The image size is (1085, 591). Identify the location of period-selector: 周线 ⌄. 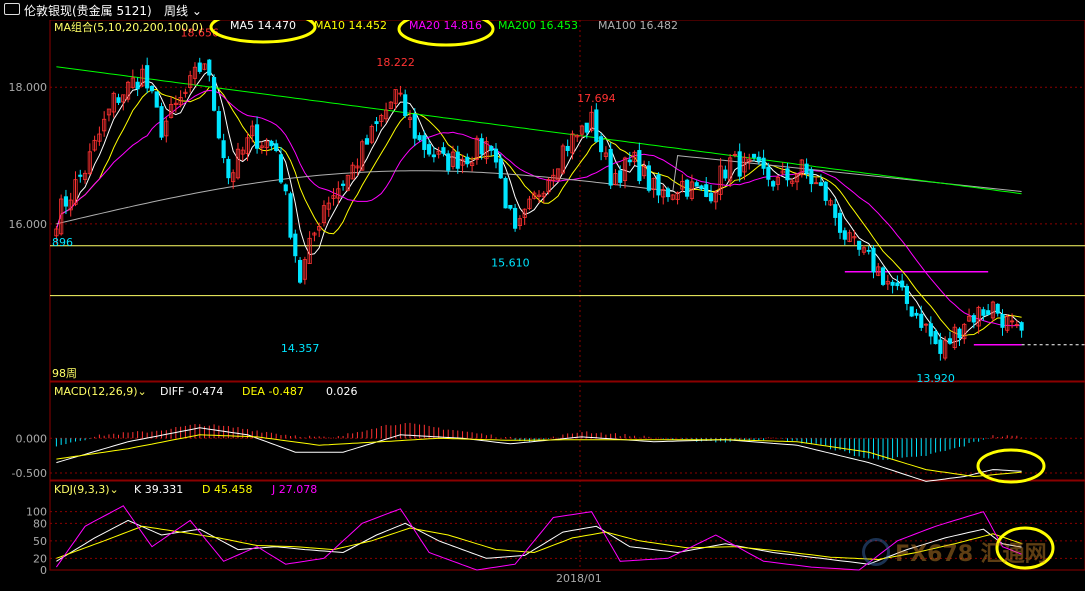
(183, 10).